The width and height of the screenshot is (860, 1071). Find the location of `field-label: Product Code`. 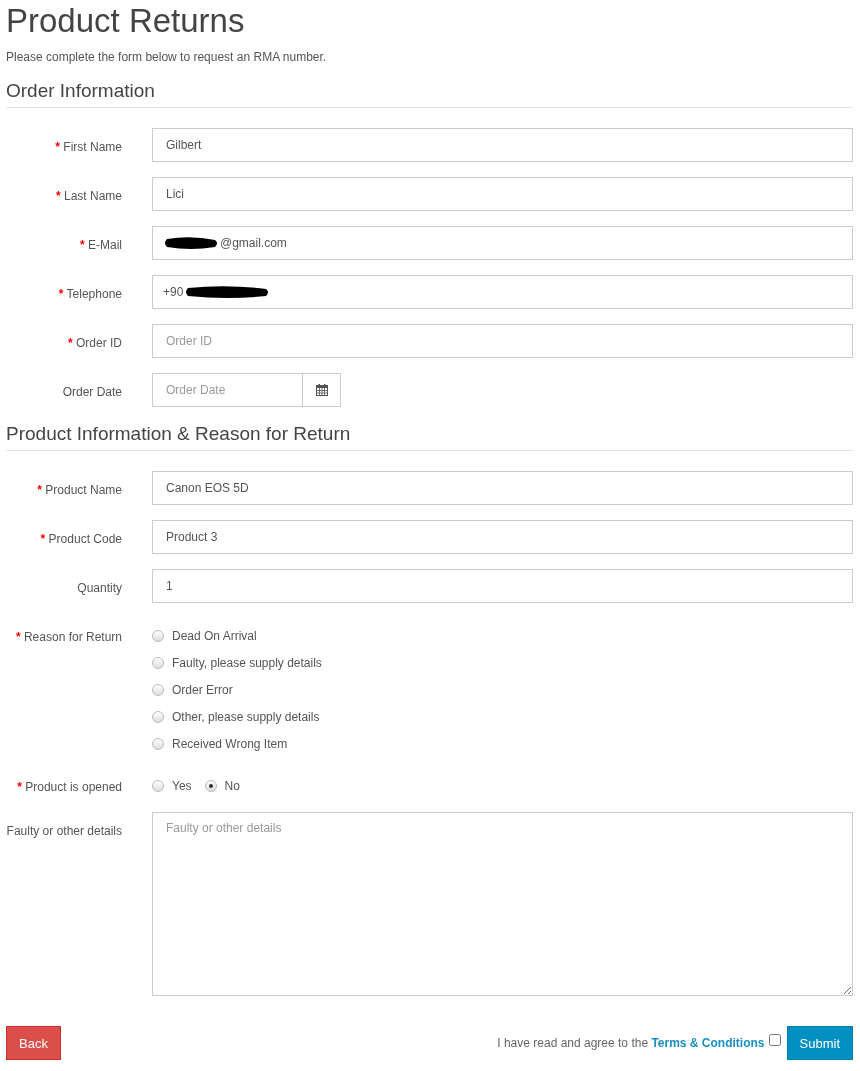

field-label: Product Code is located at coordinates (85, 539).